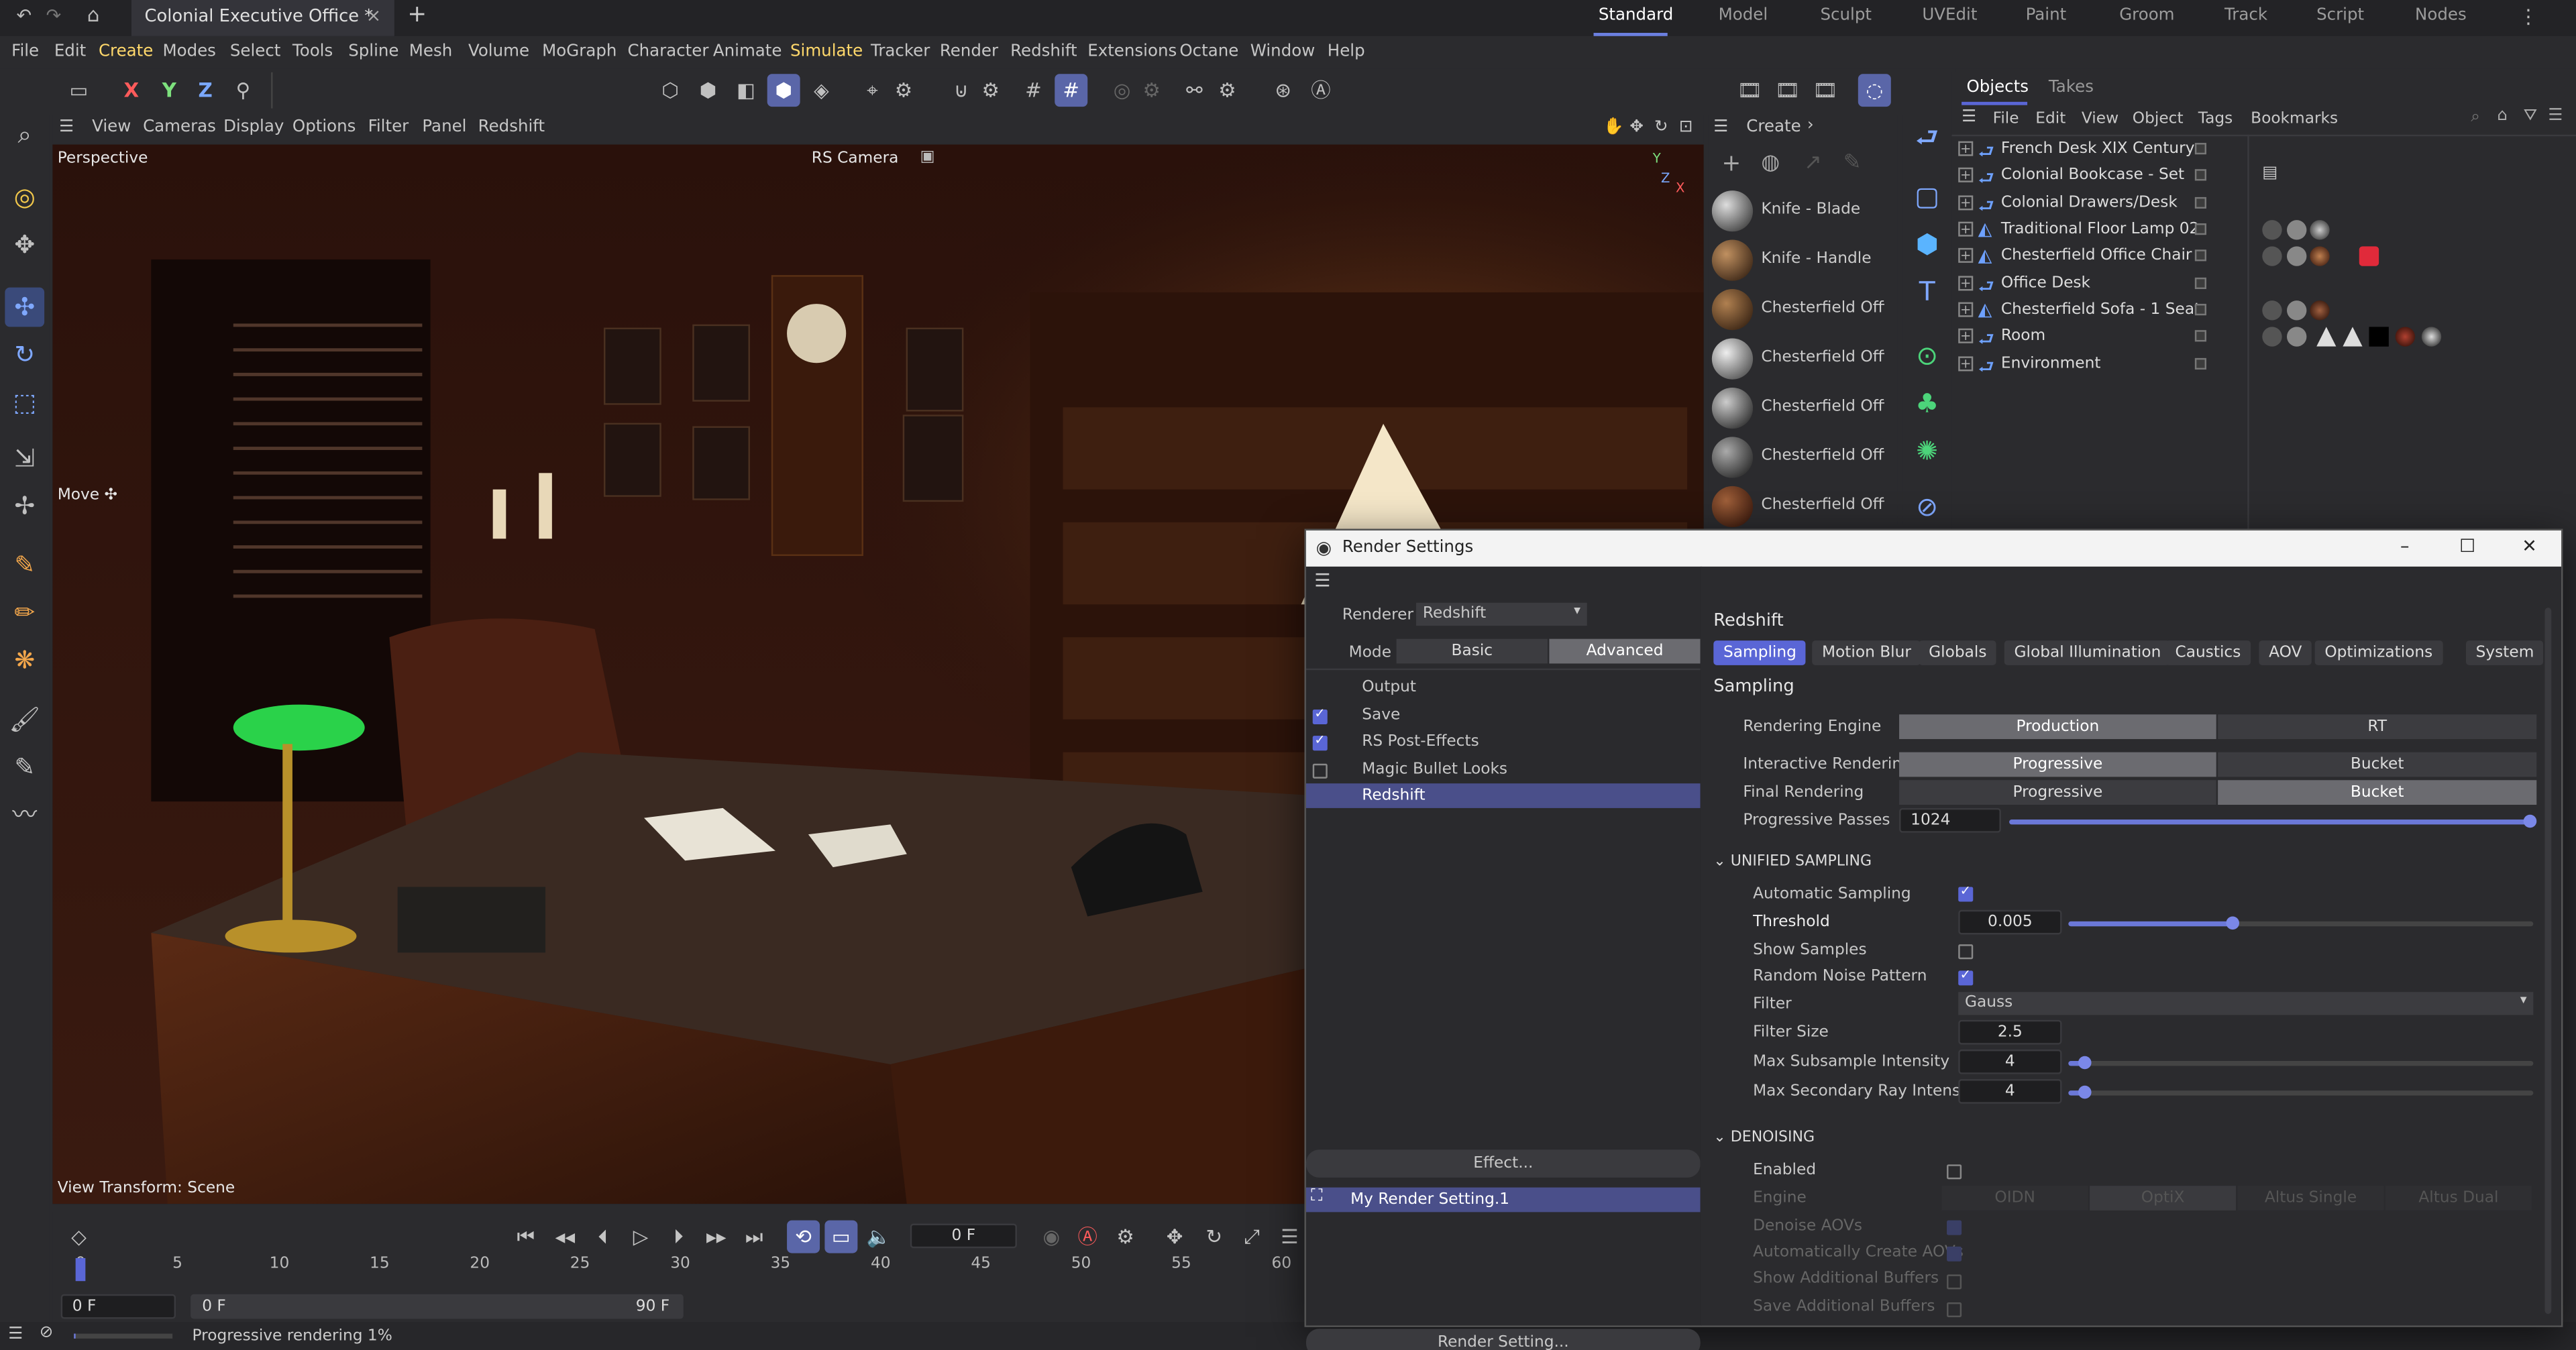 The width and height of the screenshot is (2576, 1350). What do you see at coordinates (1320, 715) in the screenshot?
I see `save-checkbox` at bounding box center [1320, 715].